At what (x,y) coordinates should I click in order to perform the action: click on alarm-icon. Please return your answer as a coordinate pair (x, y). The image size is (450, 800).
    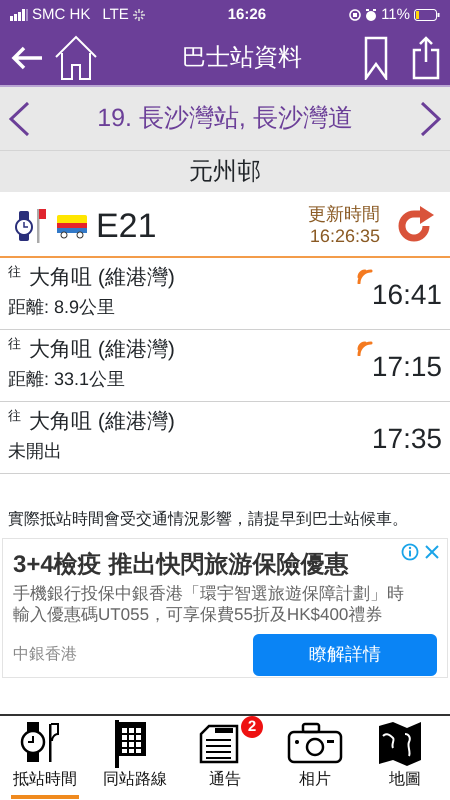
    Looking at the image, I should click on (371, 15).